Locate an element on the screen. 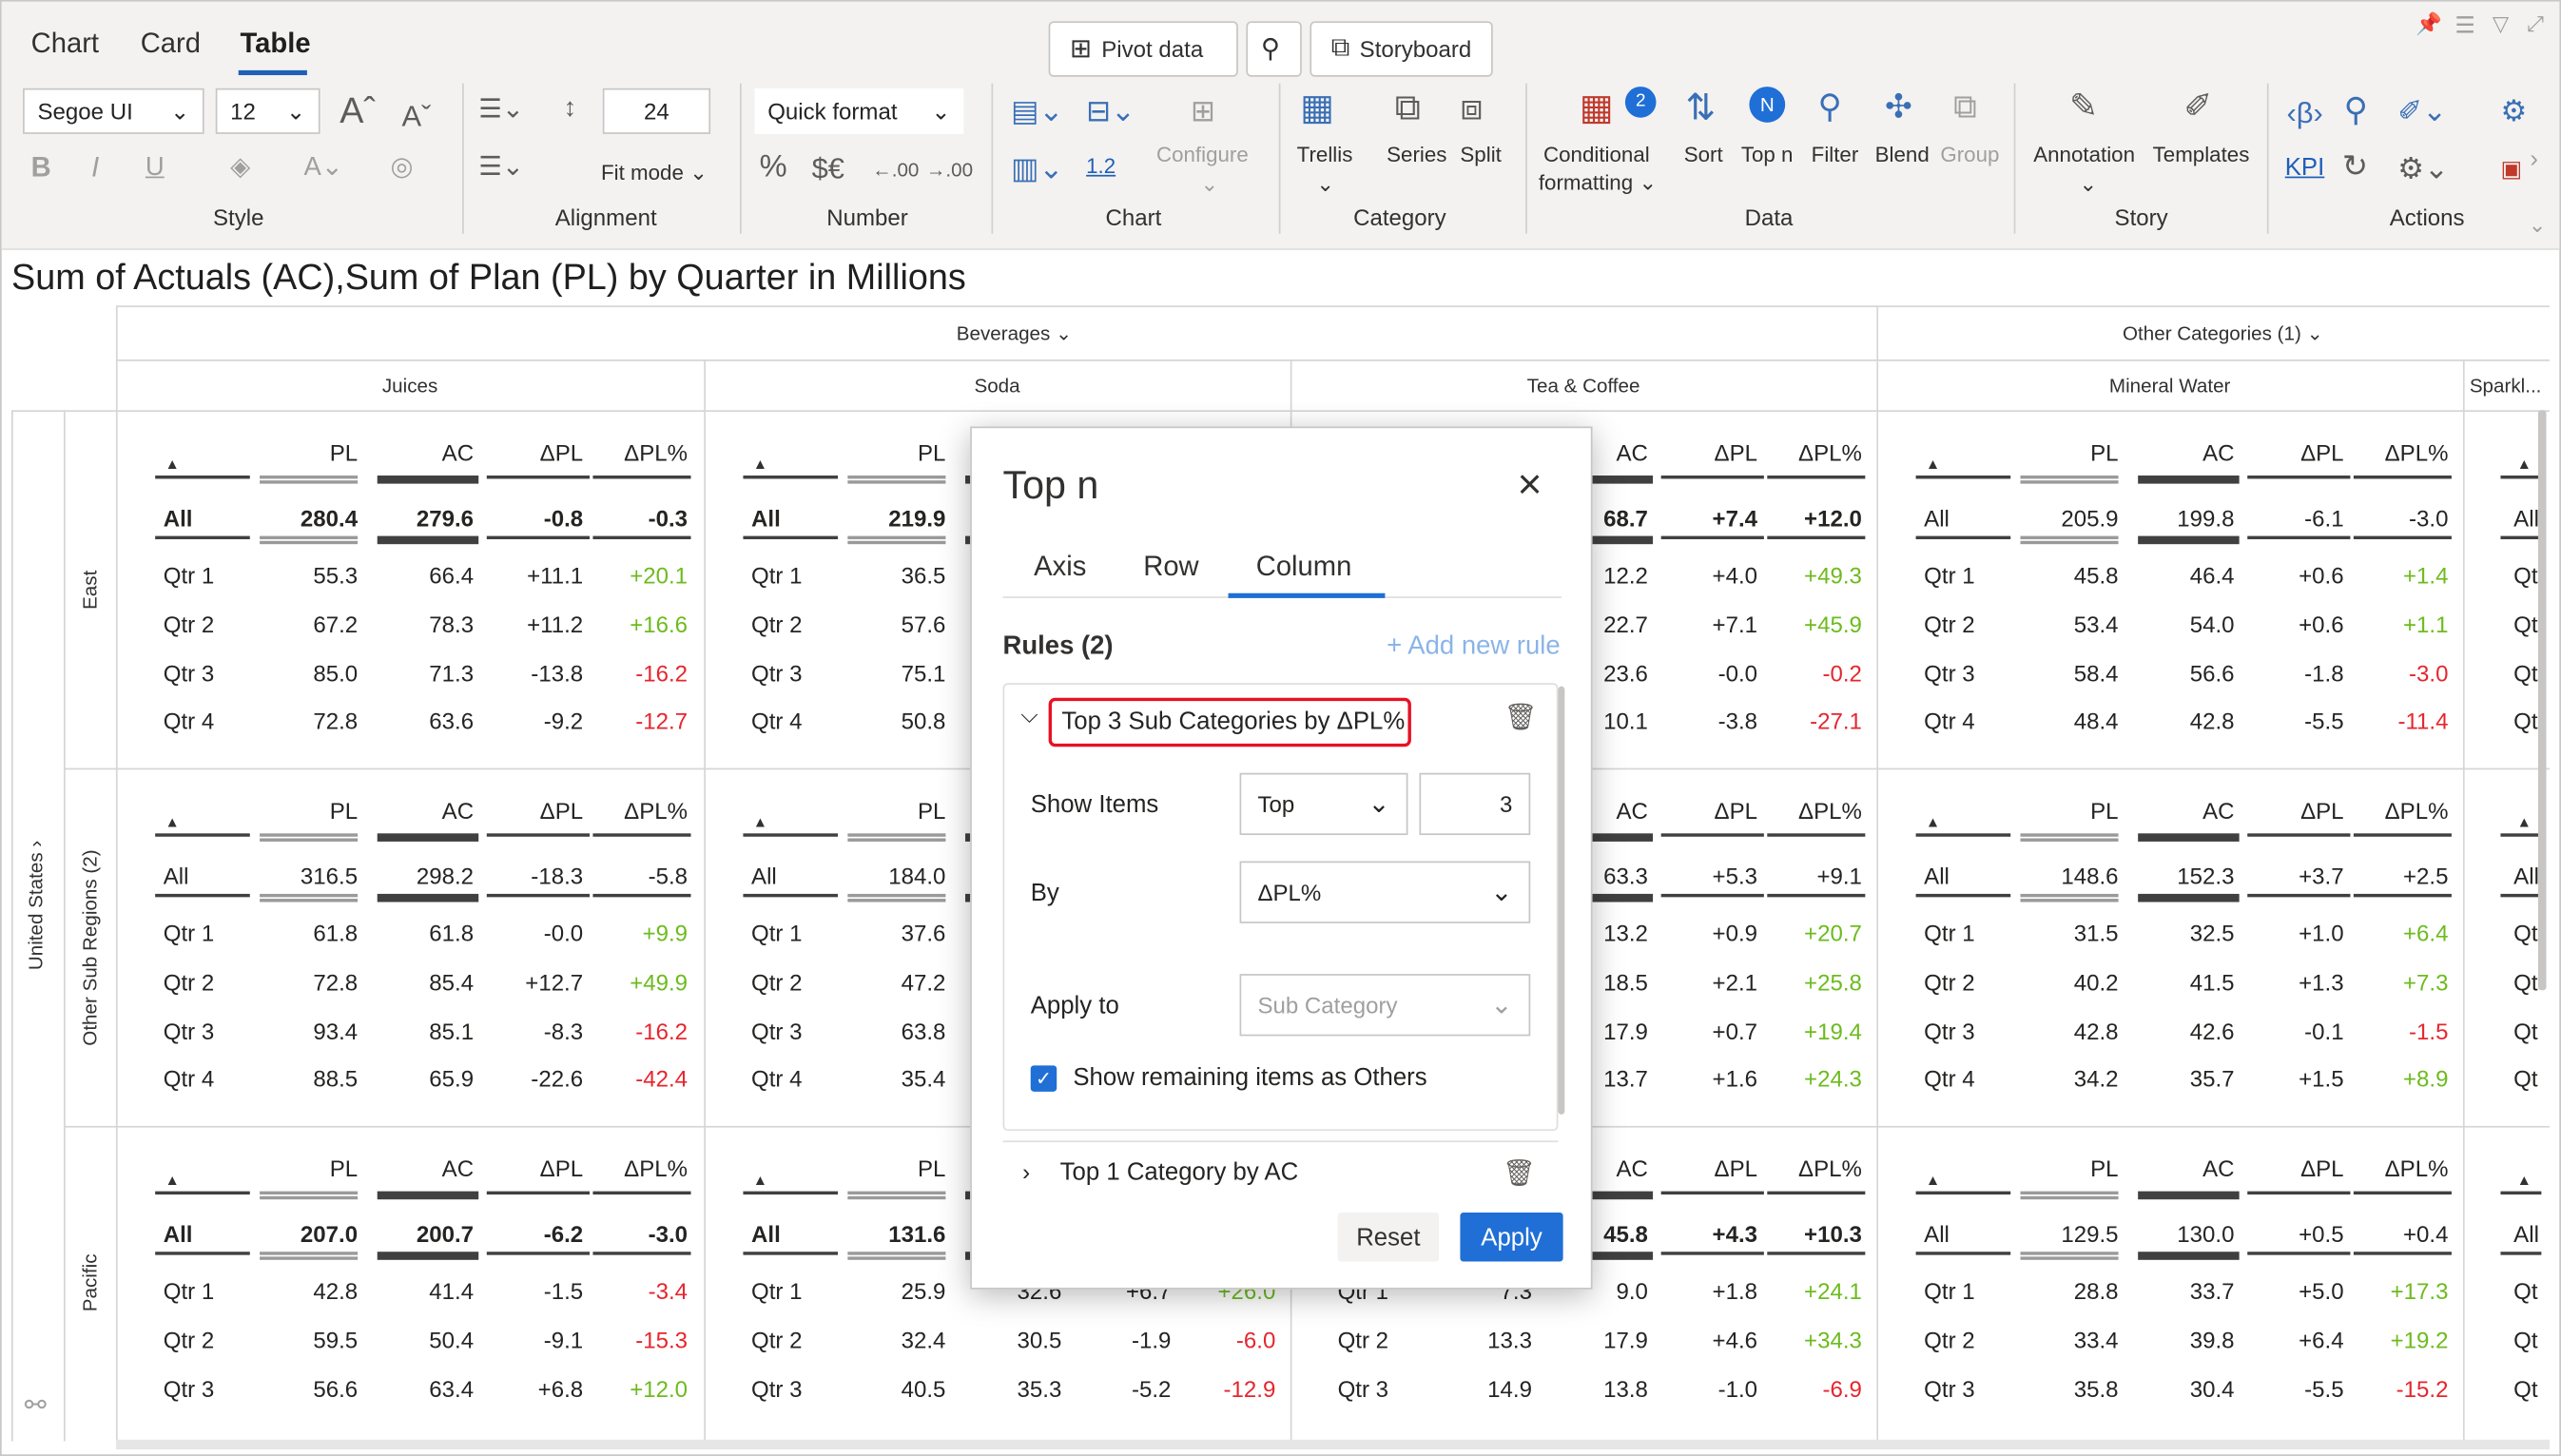 This screenshot has height=1456, width=2561. chart-arrange-icon: ⊟⌄ is located at coordinates (1110, 111).